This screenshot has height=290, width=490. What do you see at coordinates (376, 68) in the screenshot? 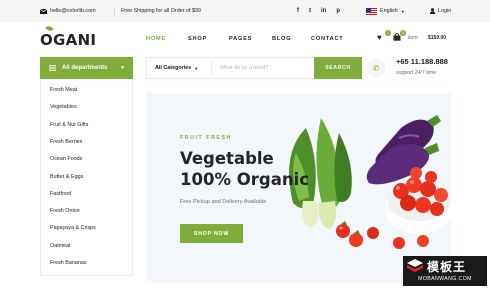
I see `phone-icon: ✆` at bounding box center [376, 68].